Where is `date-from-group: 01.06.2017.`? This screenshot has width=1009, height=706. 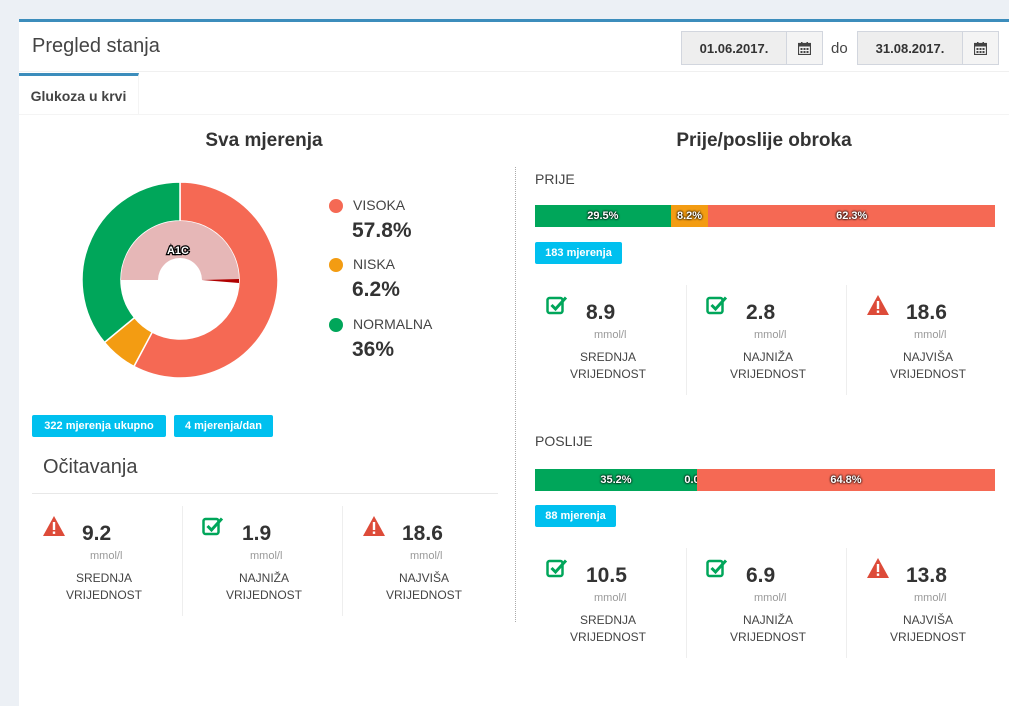
date-from-group: 01.06.2017. is located at coordinates (752, 48).